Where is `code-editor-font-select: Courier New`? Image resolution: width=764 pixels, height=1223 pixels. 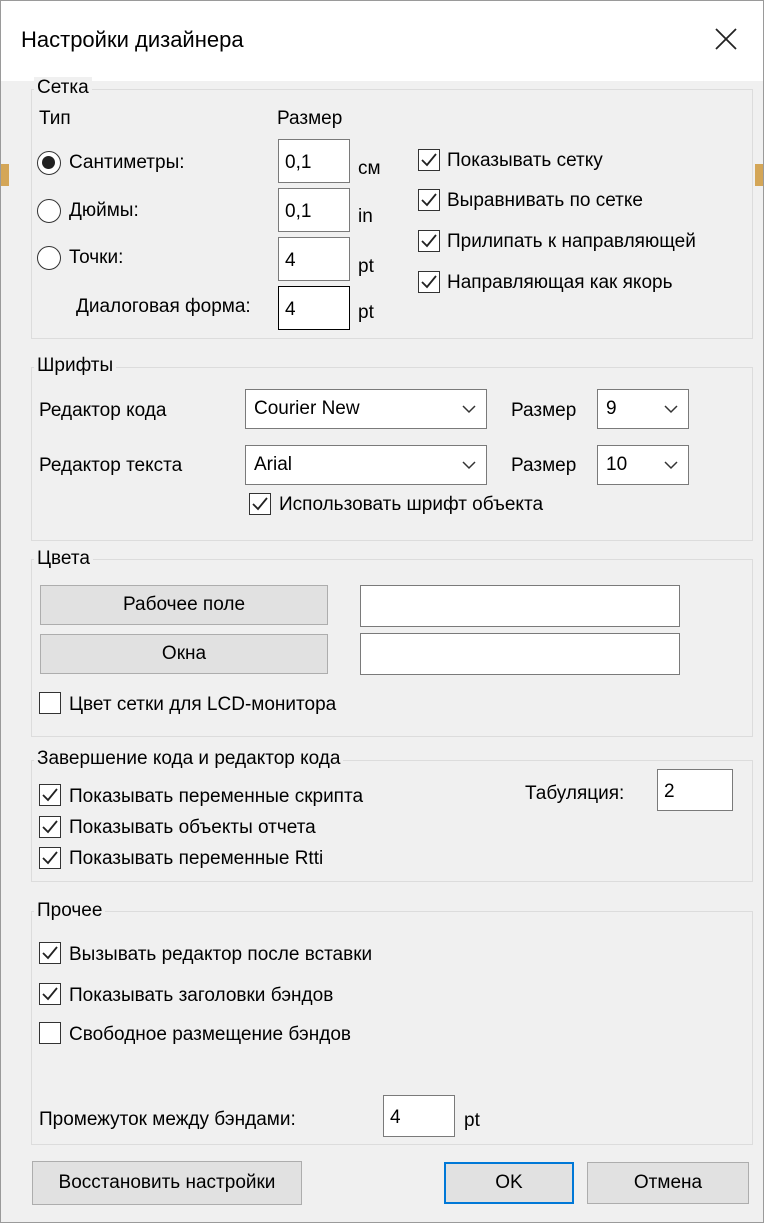 code-editor-font-select: Courier New is located at coordinates (366, 409).